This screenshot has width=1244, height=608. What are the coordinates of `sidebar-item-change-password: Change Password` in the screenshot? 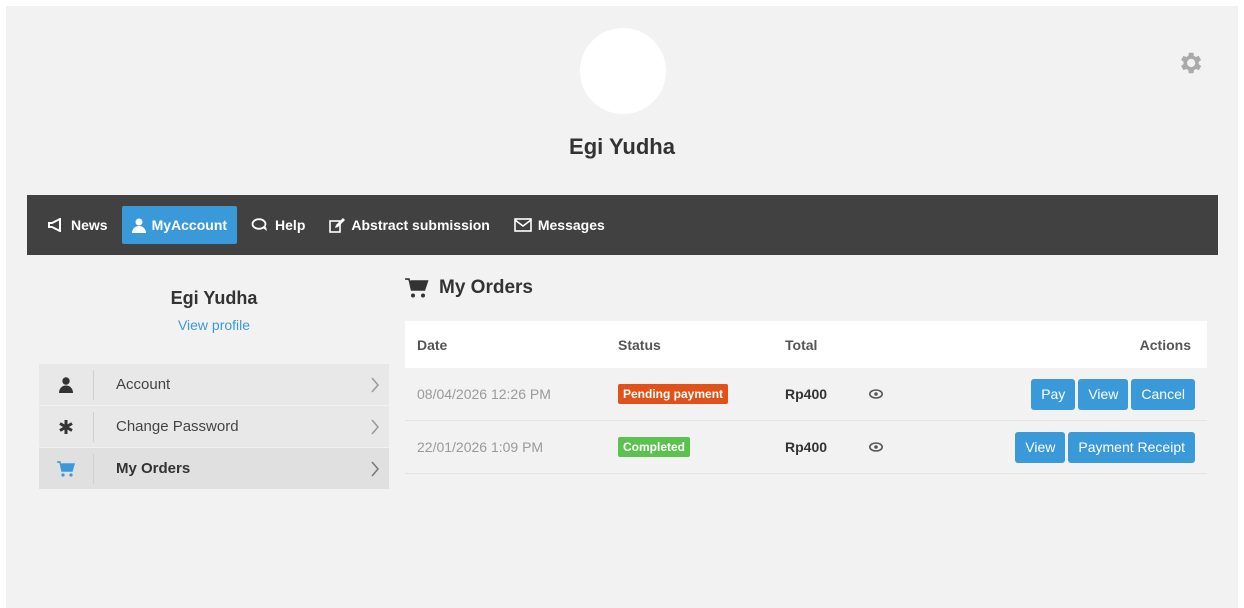 It's located at (214, 426).